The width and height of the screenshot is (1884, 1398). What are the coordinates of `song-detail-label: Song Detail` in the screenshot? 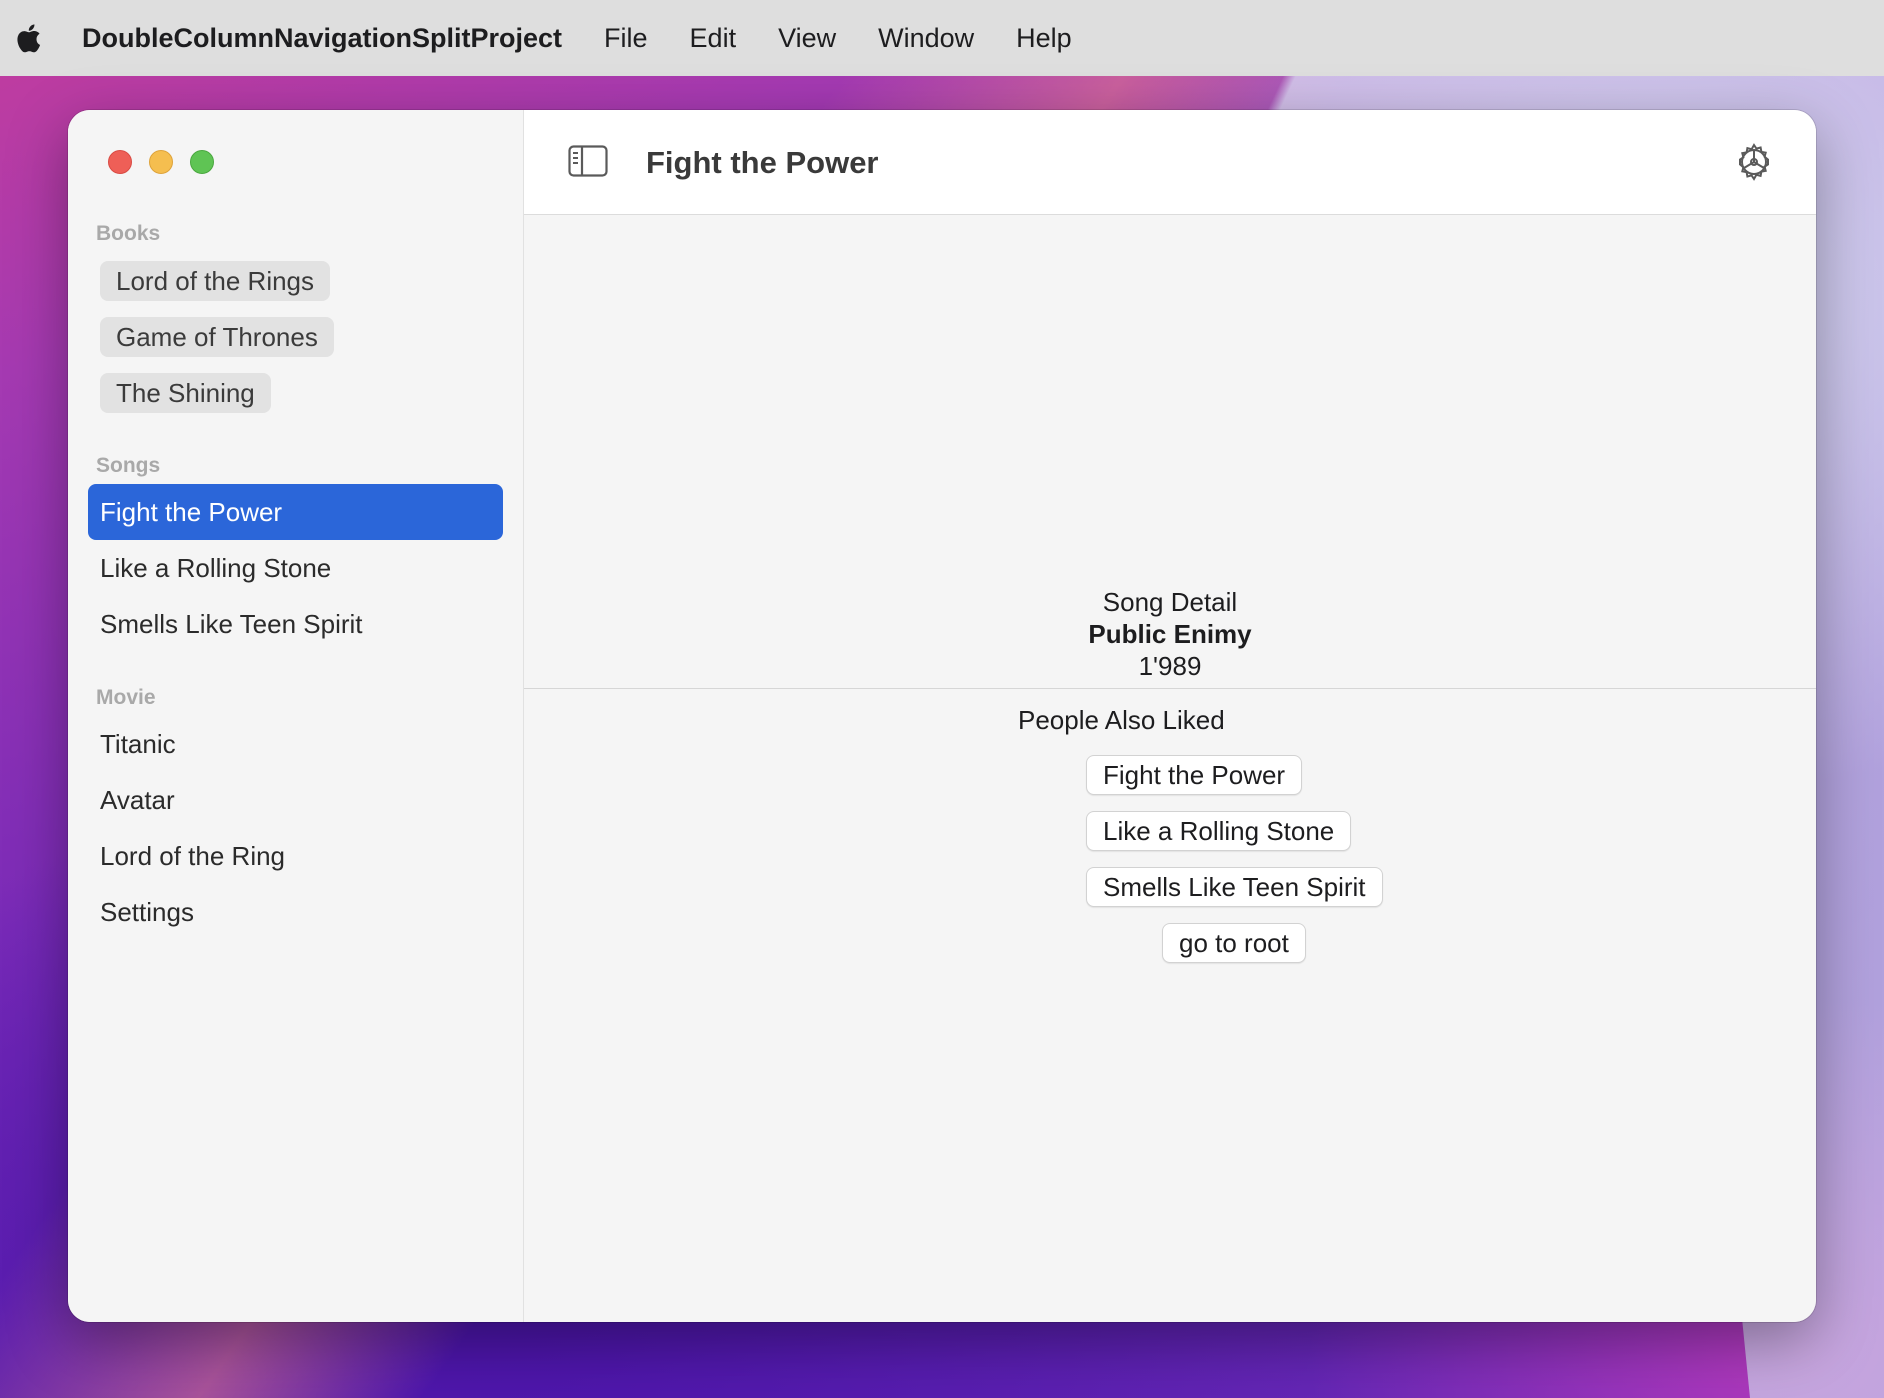 It's located at (1170, 602).